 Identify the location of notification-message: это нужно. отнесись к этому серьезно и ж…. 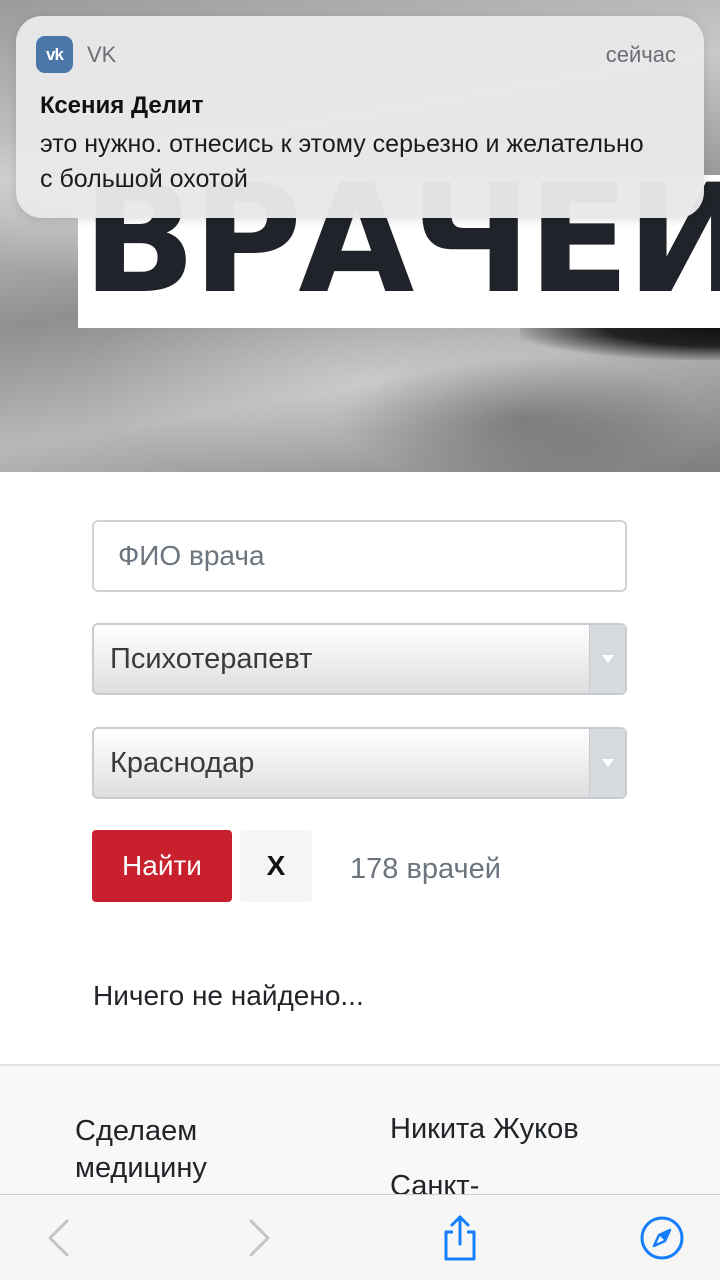
(342, 161).